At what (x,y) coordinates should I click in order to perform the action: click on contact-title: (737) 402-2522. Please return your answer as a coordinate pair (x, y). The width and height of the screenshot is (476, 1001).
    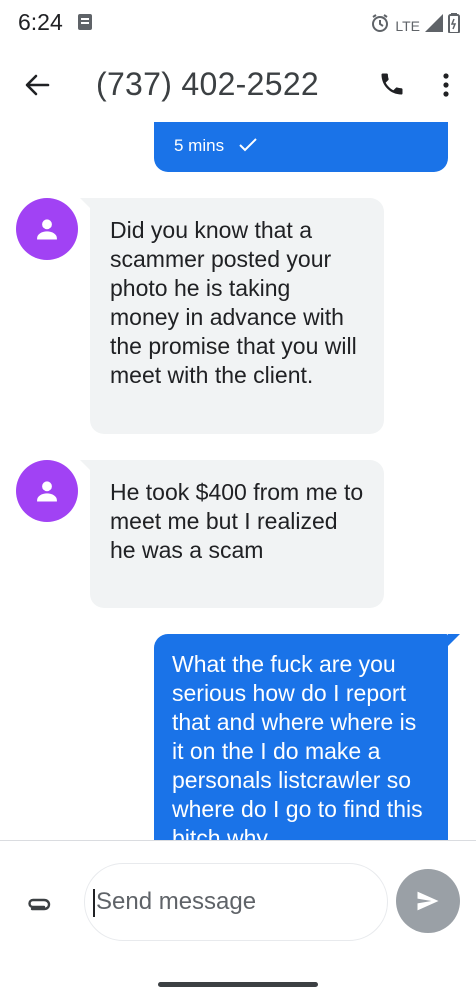
    Looking at the image, I should click on (208, 84).